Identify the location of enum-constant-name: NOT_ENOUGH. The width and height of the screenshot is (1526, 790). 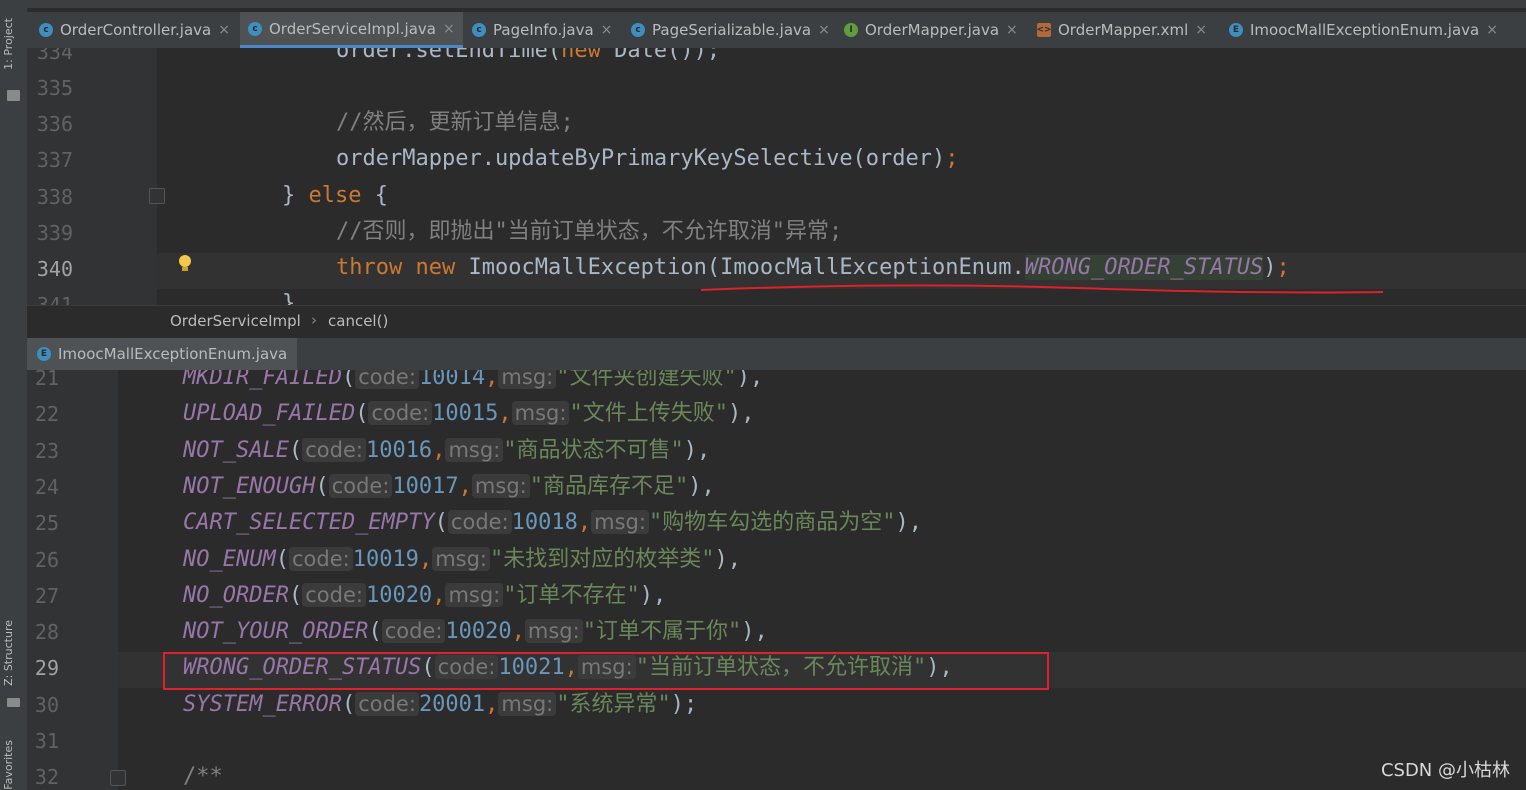
(249, 486).